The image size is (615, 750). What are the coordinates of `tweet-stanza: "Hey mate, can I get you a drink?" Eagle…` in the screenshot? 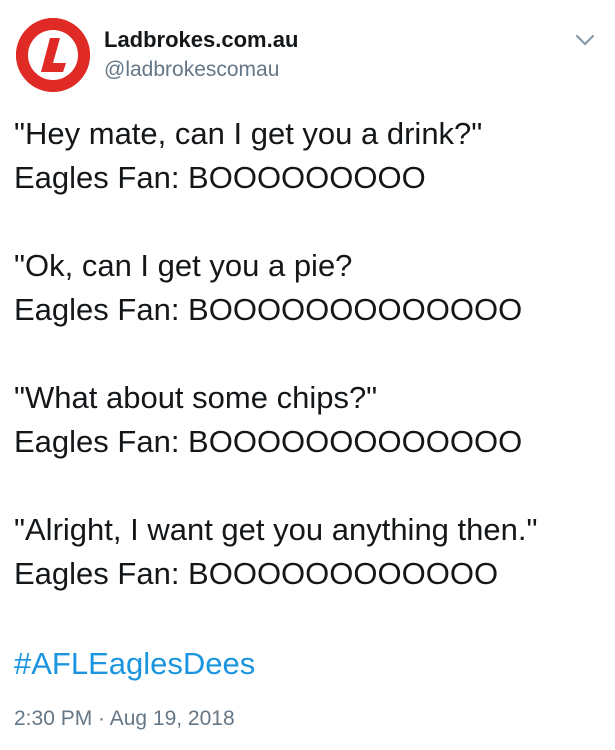 It's located at (309, 156).